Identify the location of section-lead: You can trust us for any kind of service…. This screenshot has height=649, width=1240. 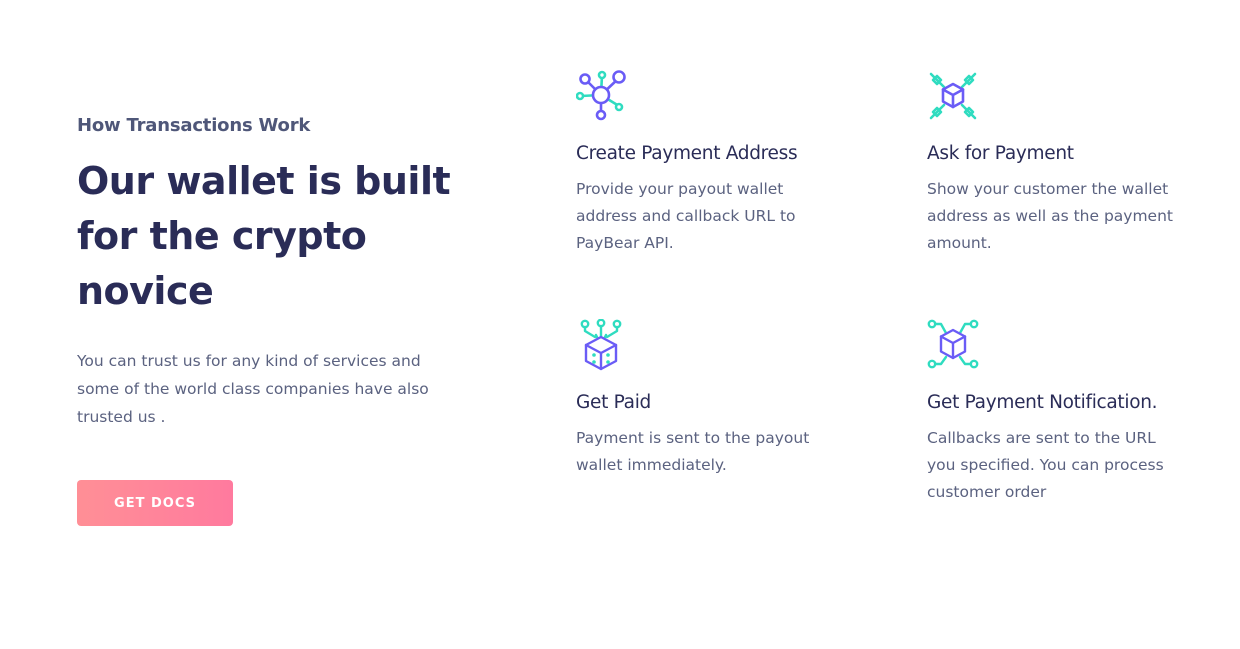
(253, 389).